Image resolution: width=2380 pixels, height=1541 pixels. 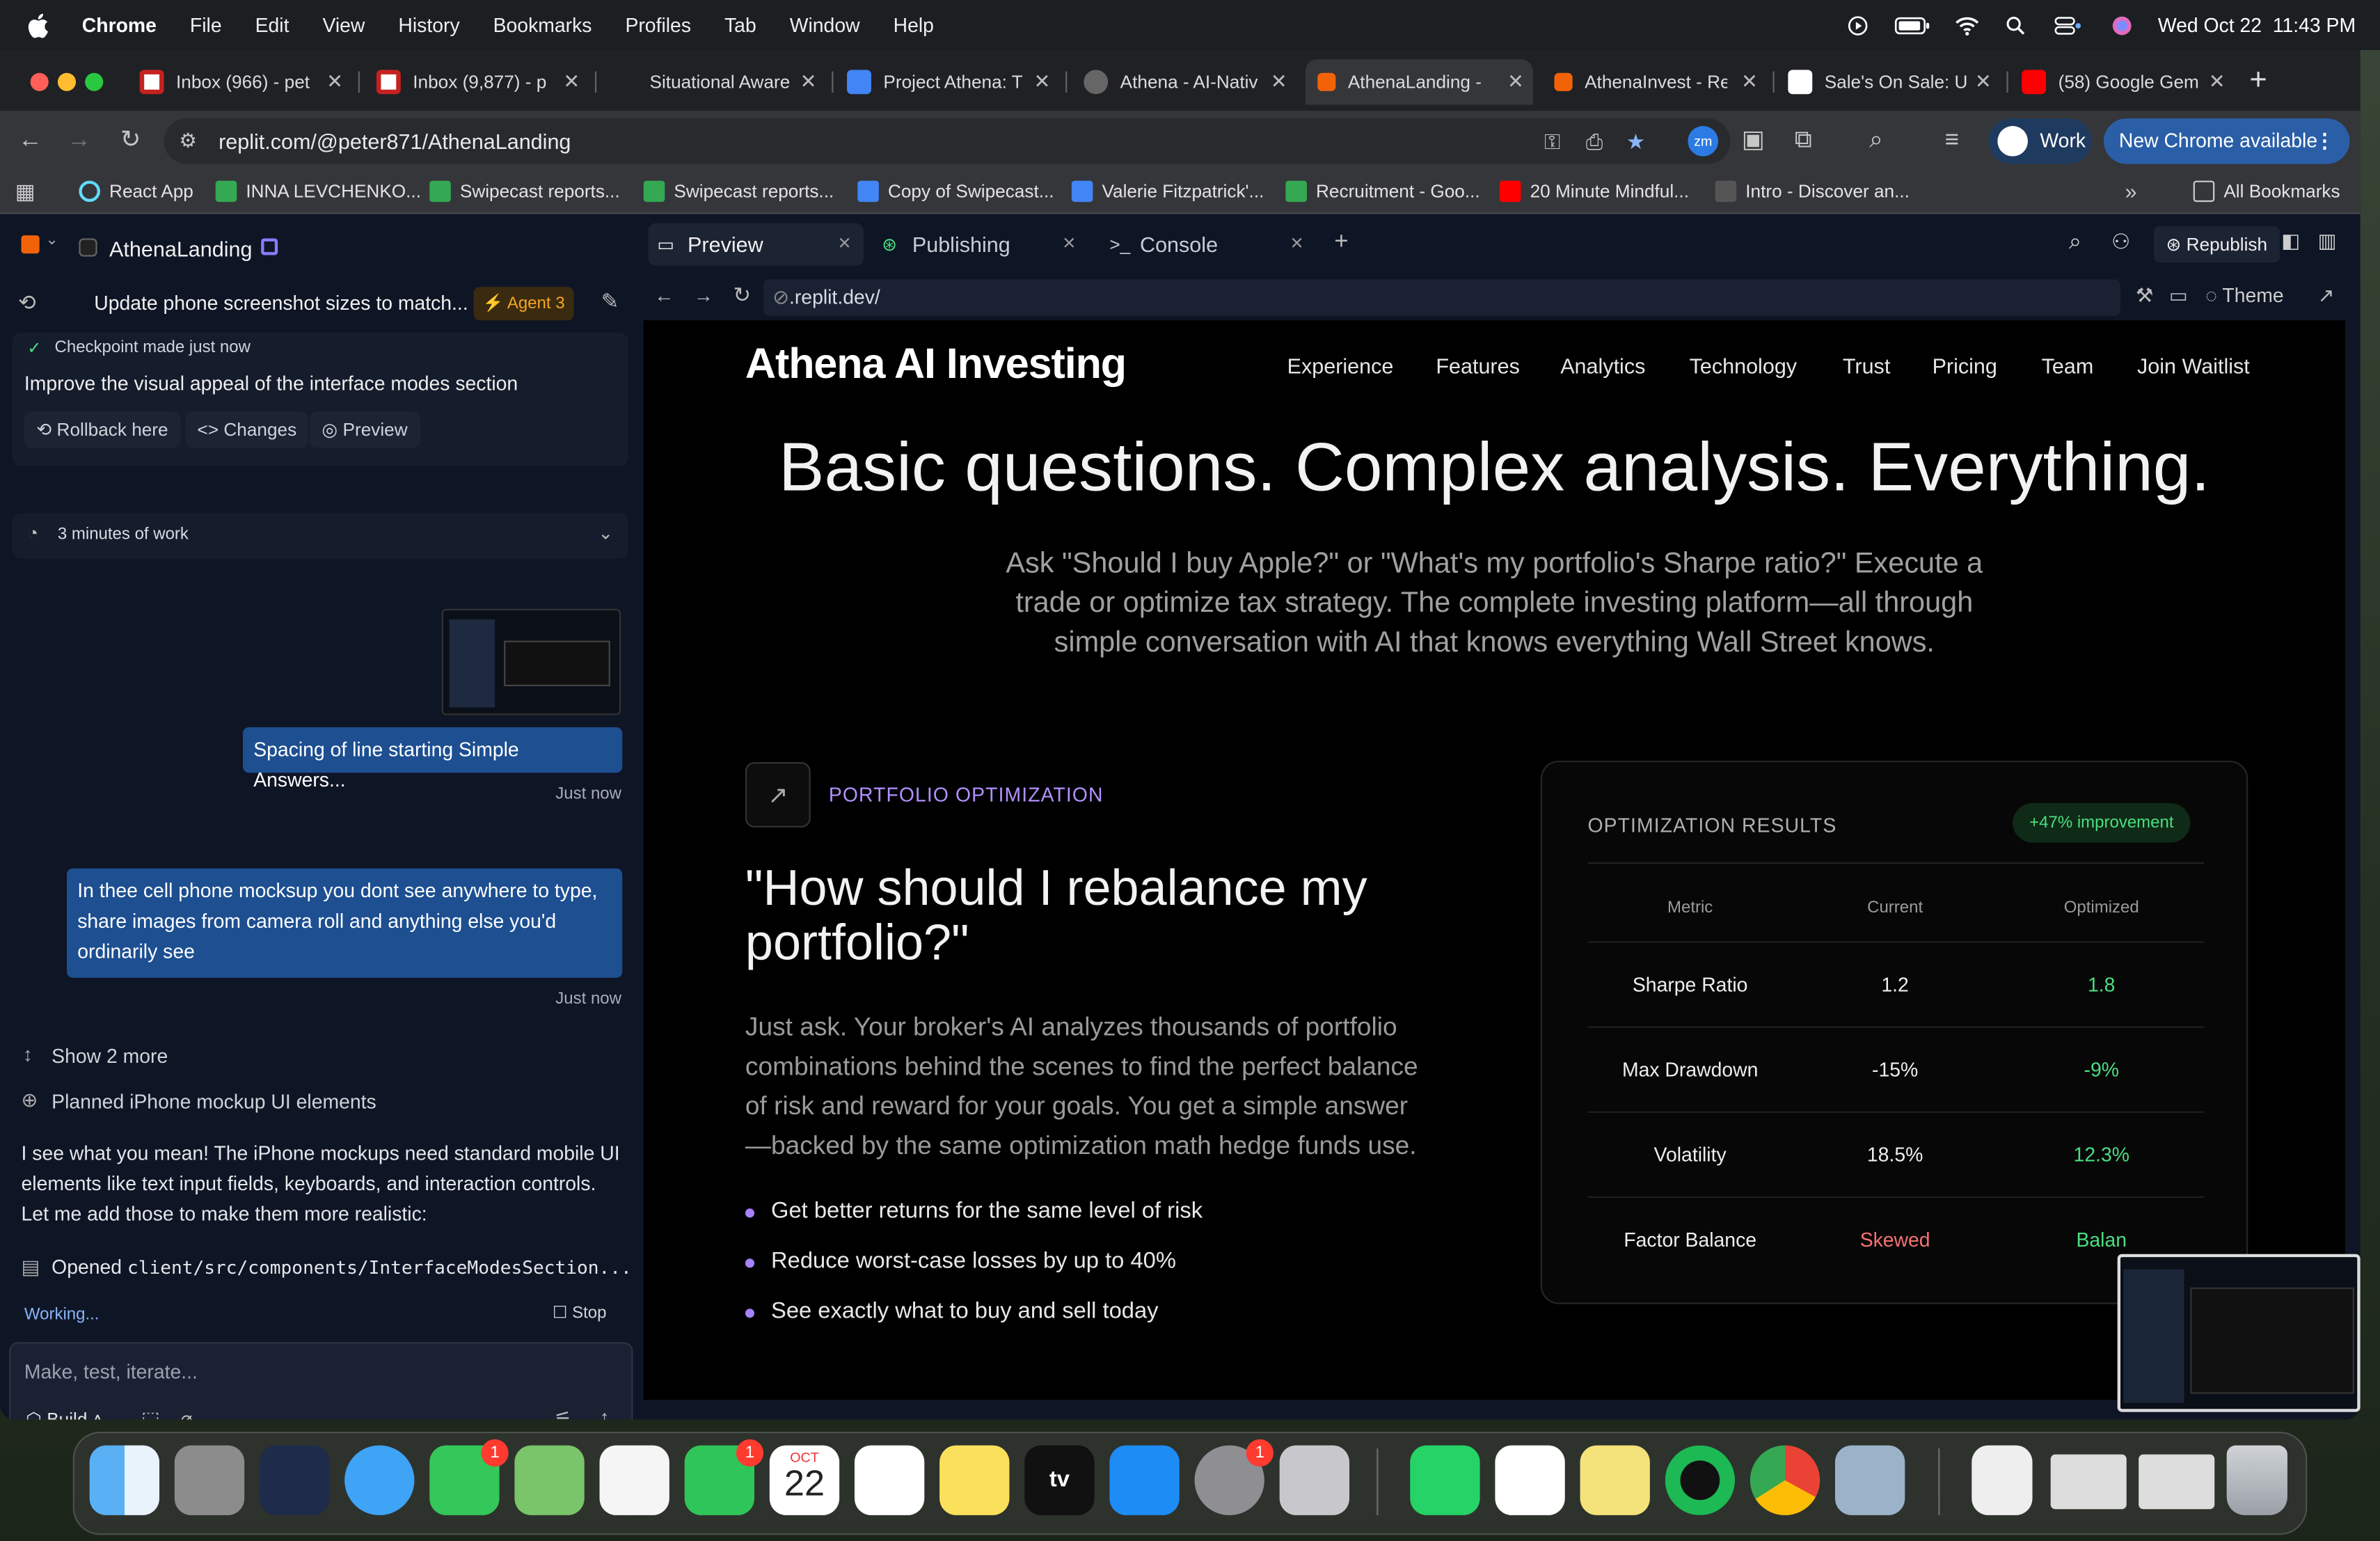 I want to click on nav-experience: Experience, so click(x=1340, y=366).